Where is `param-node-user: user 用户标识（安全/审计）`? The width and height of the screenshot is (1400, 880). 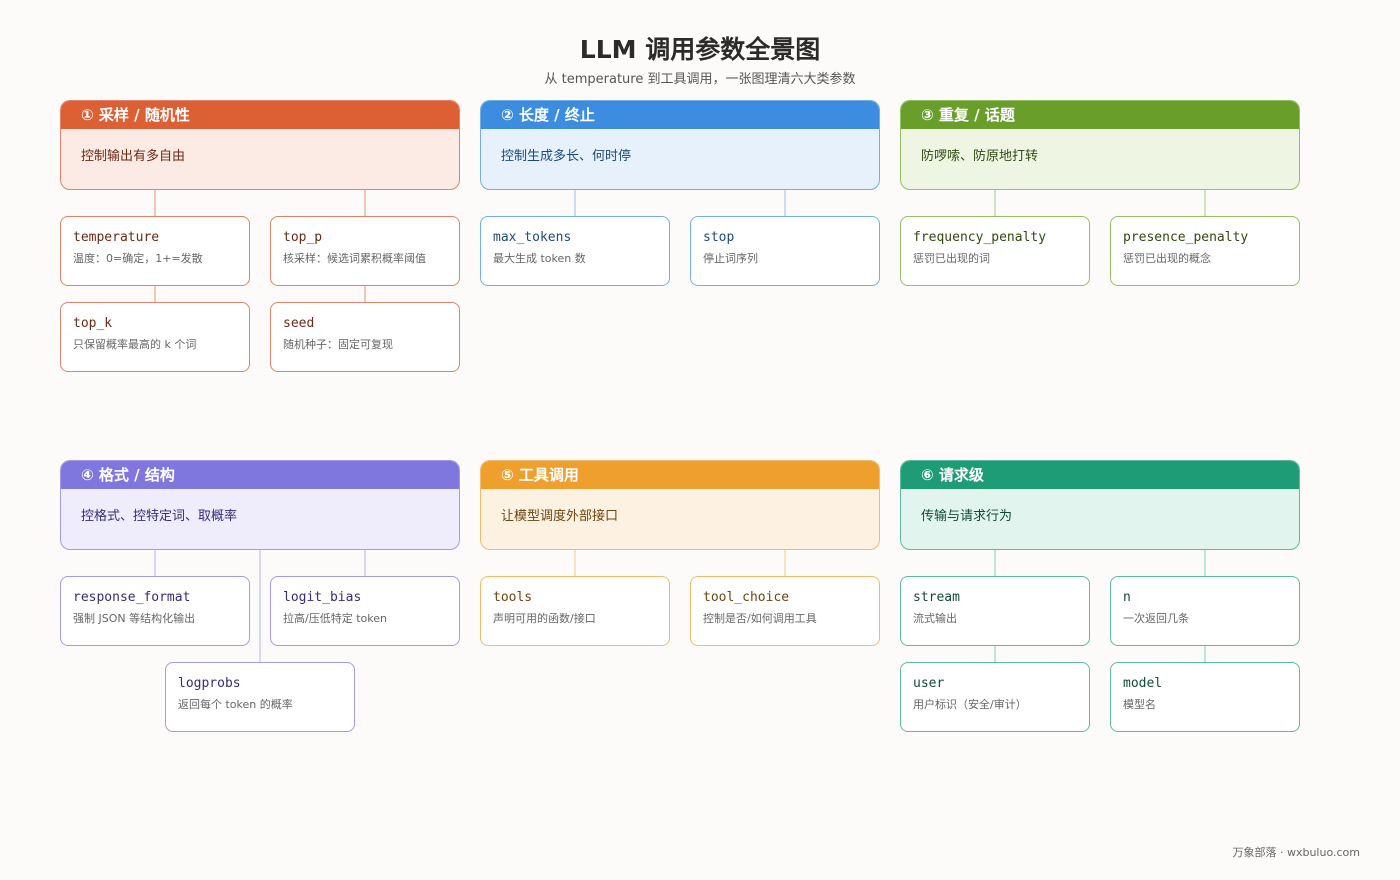
param-node-user: user 用户标识（安全/审计） is located at coordinates (995, 697).